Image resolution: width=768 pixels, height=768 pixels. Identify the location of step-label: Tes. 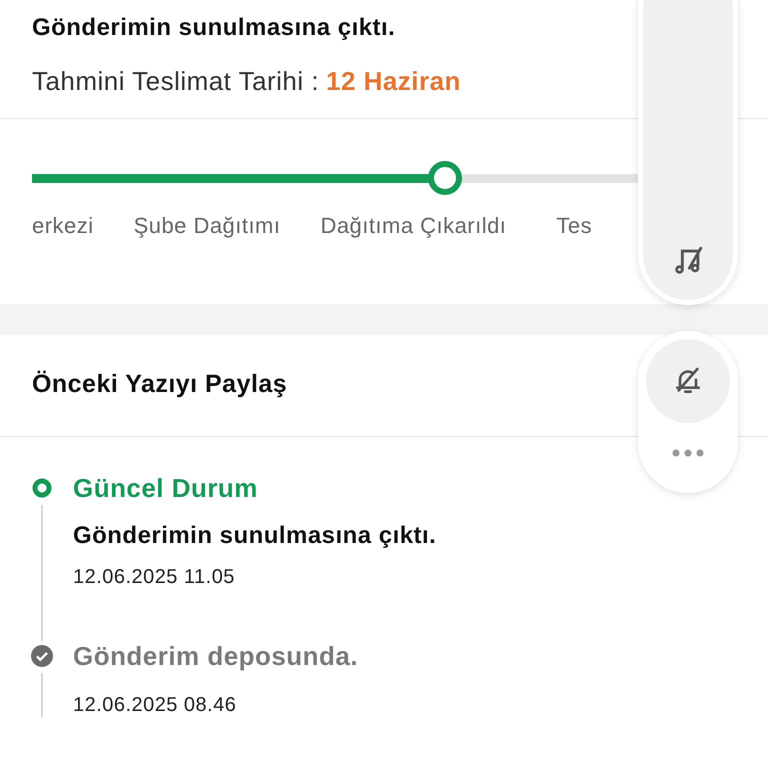
(574, 226).